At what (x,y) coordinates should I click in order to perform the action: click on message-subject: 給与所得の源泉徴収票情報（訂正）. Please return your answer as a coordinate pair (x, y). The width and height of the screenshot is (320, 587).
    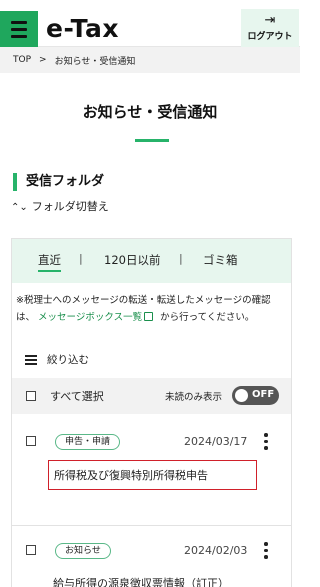
    Looking at the image, I should click on (138, 578).